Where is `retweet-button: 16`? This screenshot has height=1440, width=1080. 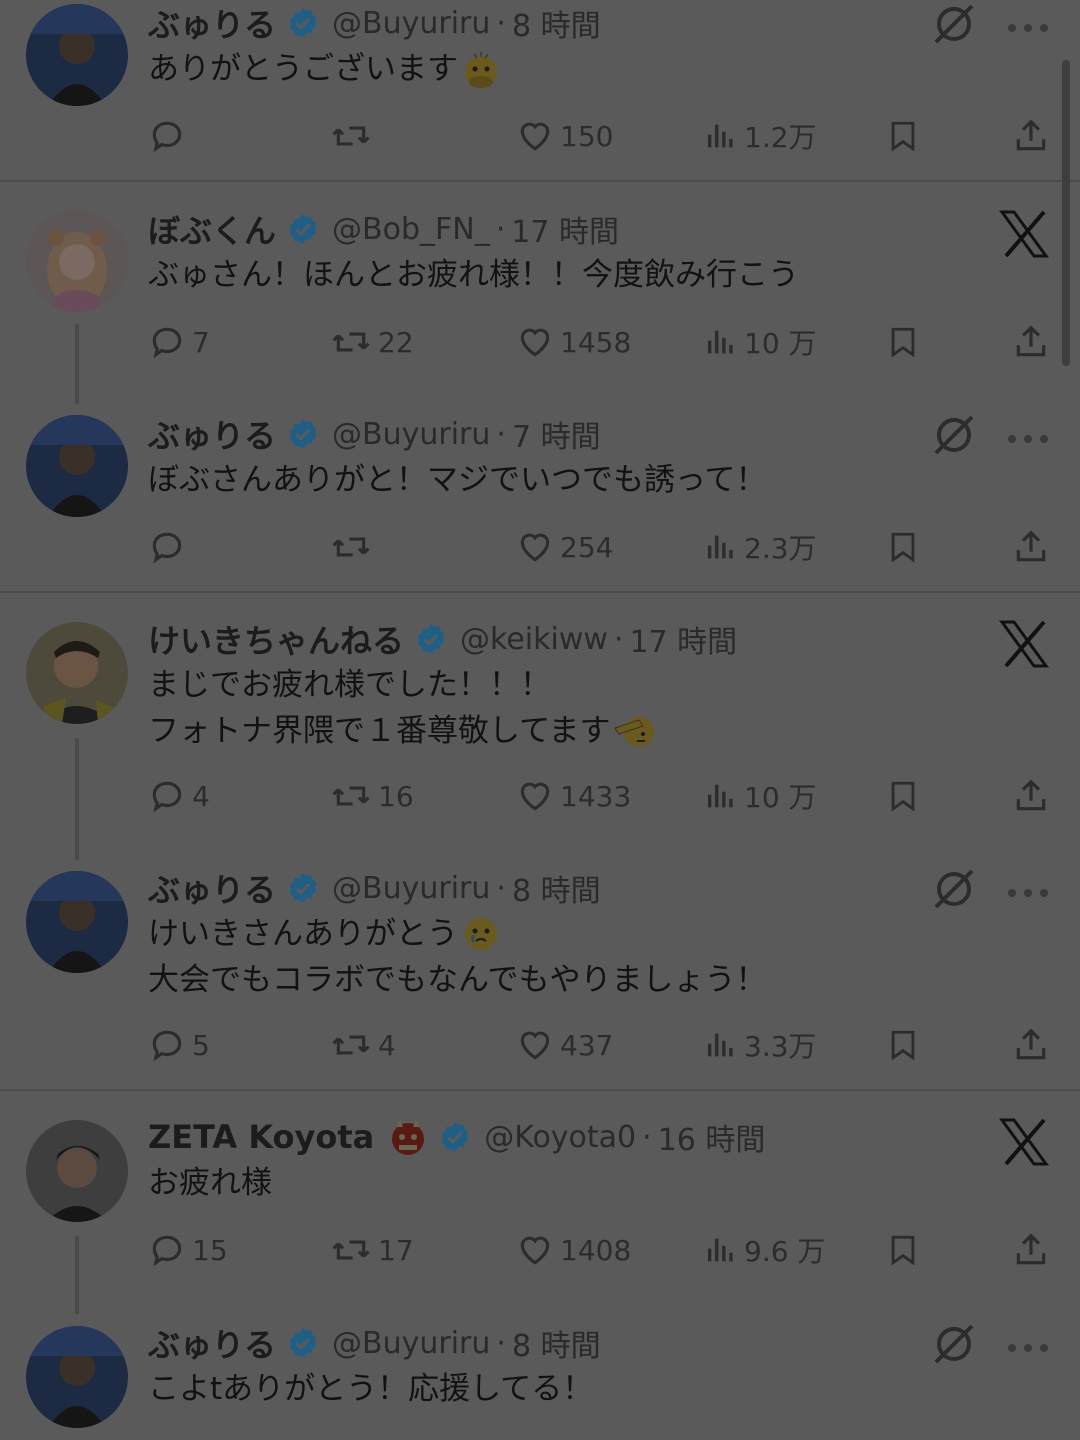
retweet-button: 16 is located at coordinates (372, 796).